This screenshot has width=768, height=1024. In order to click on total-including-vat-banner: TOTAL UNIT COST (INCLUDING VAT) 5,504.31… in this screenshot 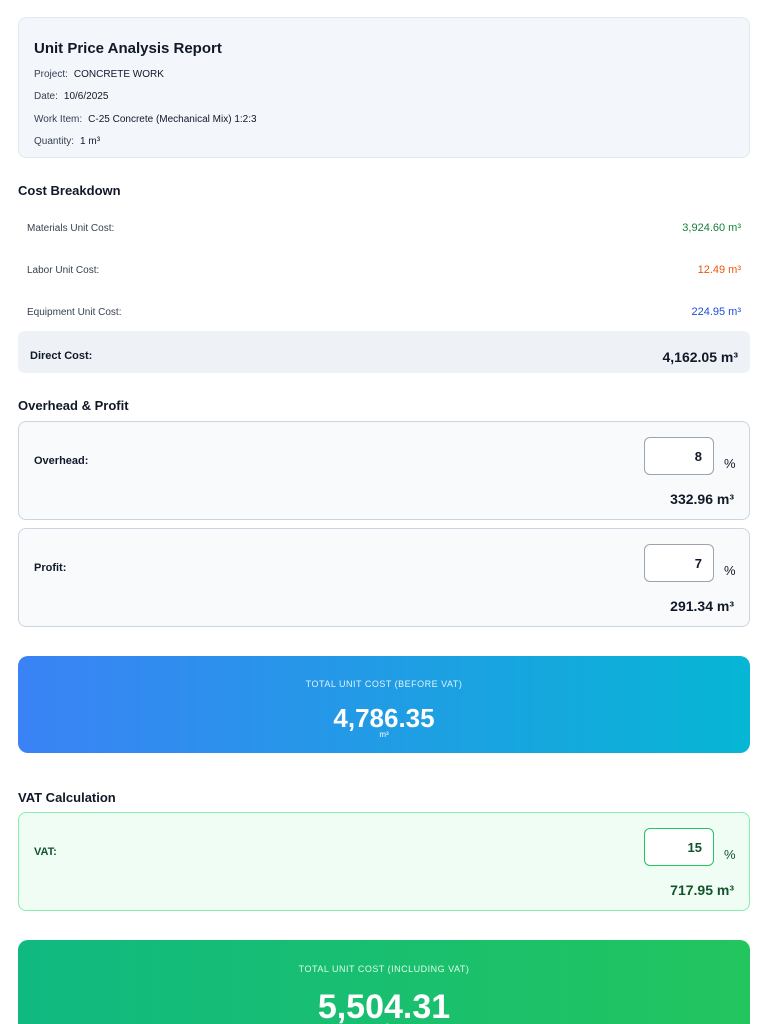, I will do `click(384, 982)`.